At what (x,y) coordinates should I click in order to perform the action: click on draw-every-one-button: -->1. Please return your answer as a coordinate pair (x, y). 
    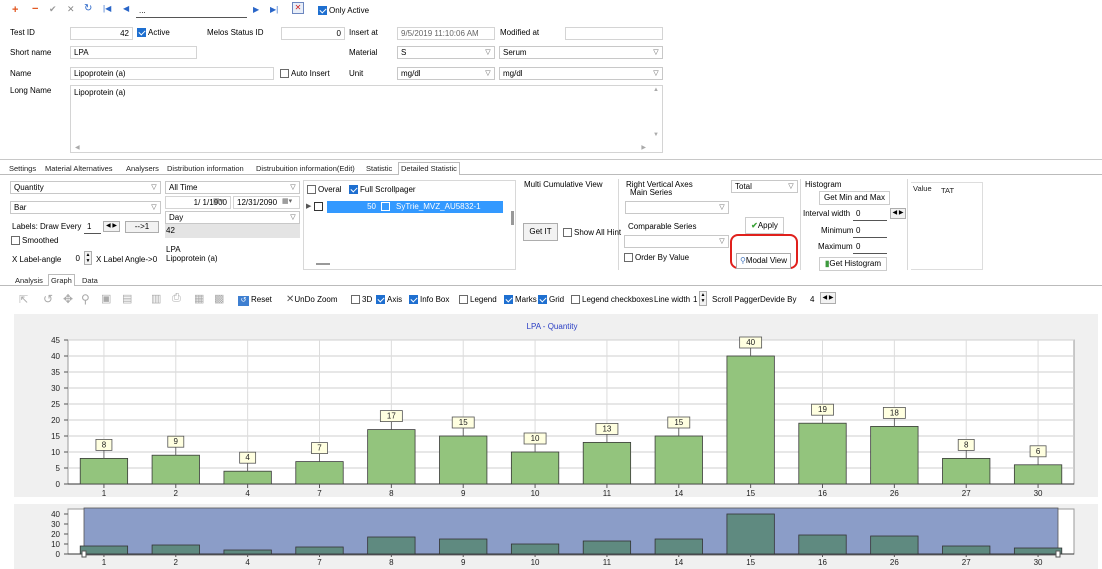
    Looking at the image, I should click on (142, 227).